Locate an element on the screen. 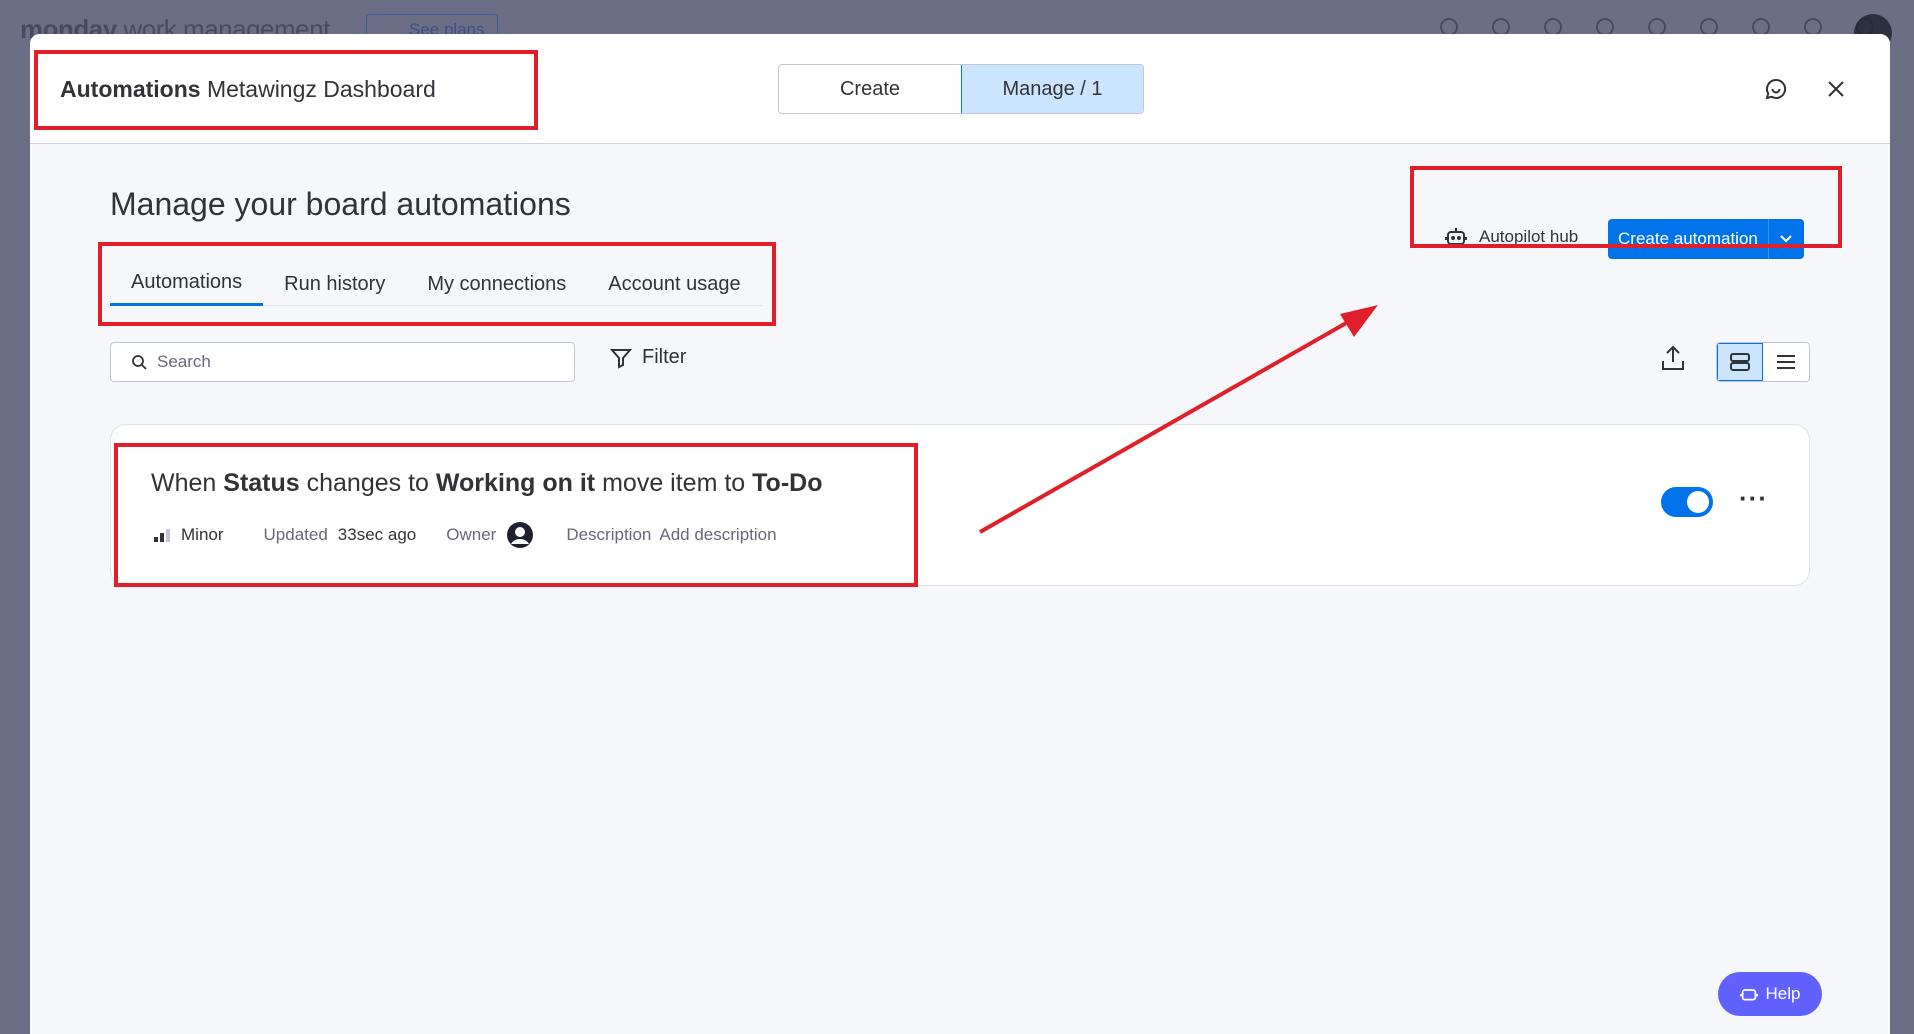 This screenshot has height=1034, width=1914. search-box is located at coordinates (342, 362).